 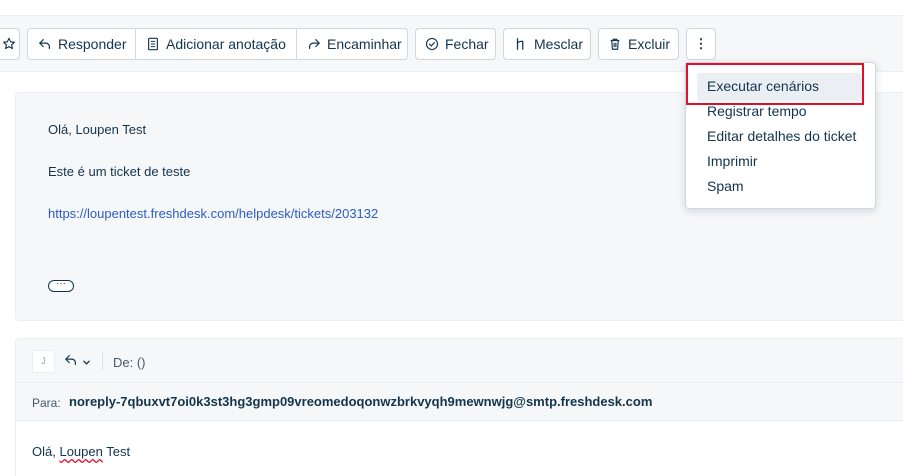 I want to click on delete-button: Excluir, so click(x=638, y=44).